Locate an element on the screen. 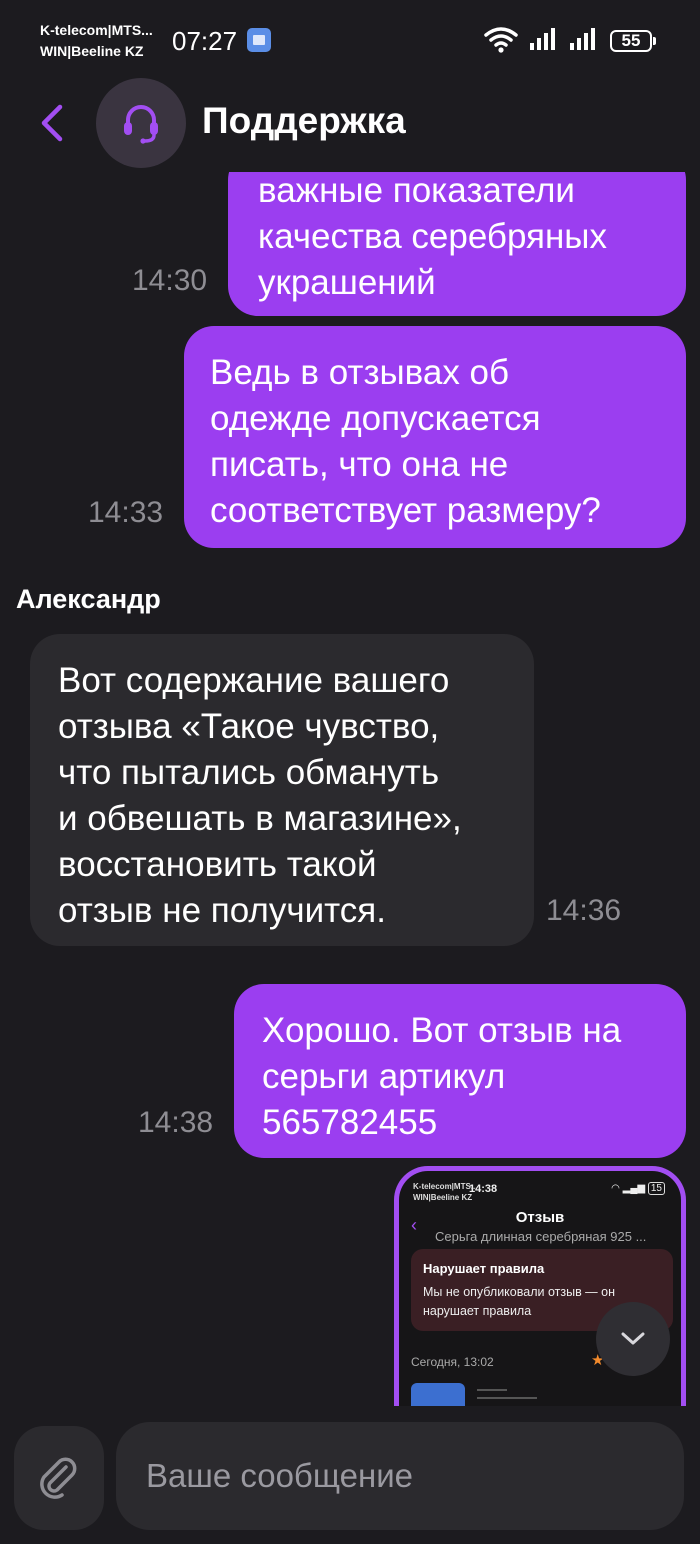 This screenshot has height=1544, width=700. message-composer is located at coordinates (350, 1475).